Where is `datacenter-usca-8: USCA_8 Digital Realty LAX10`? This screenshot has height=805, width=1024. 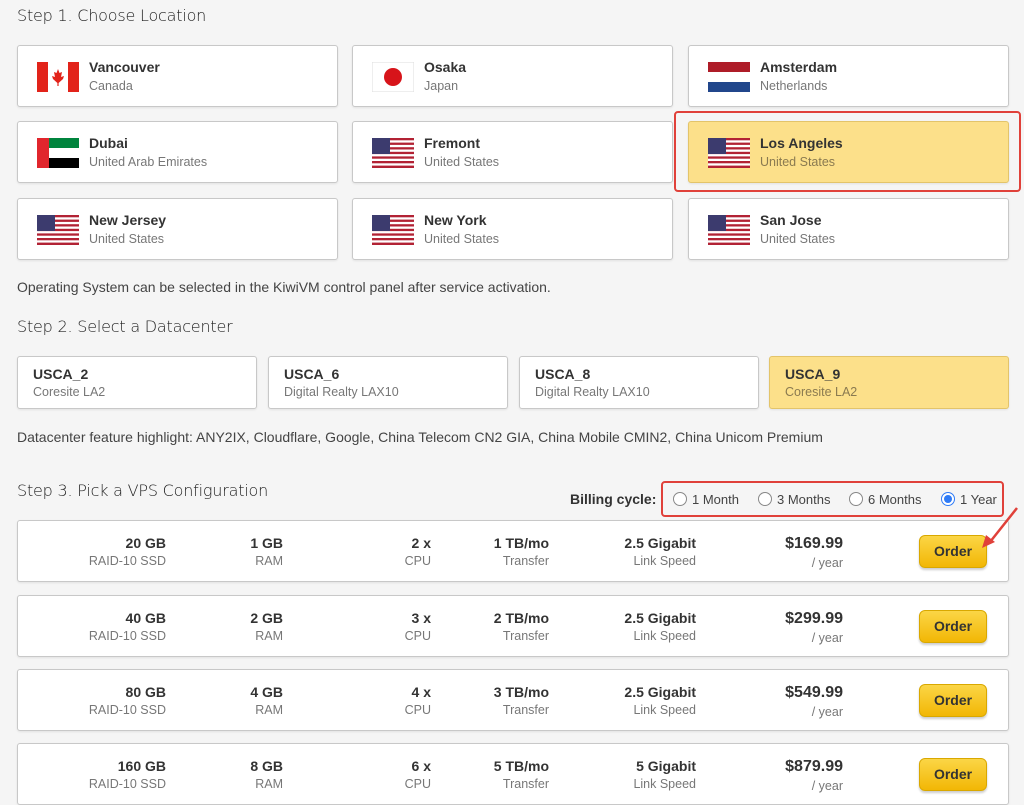 datacenter-usca-8: USCA_8 Digital Realty LAX10 is located at coordinates (639, 382).